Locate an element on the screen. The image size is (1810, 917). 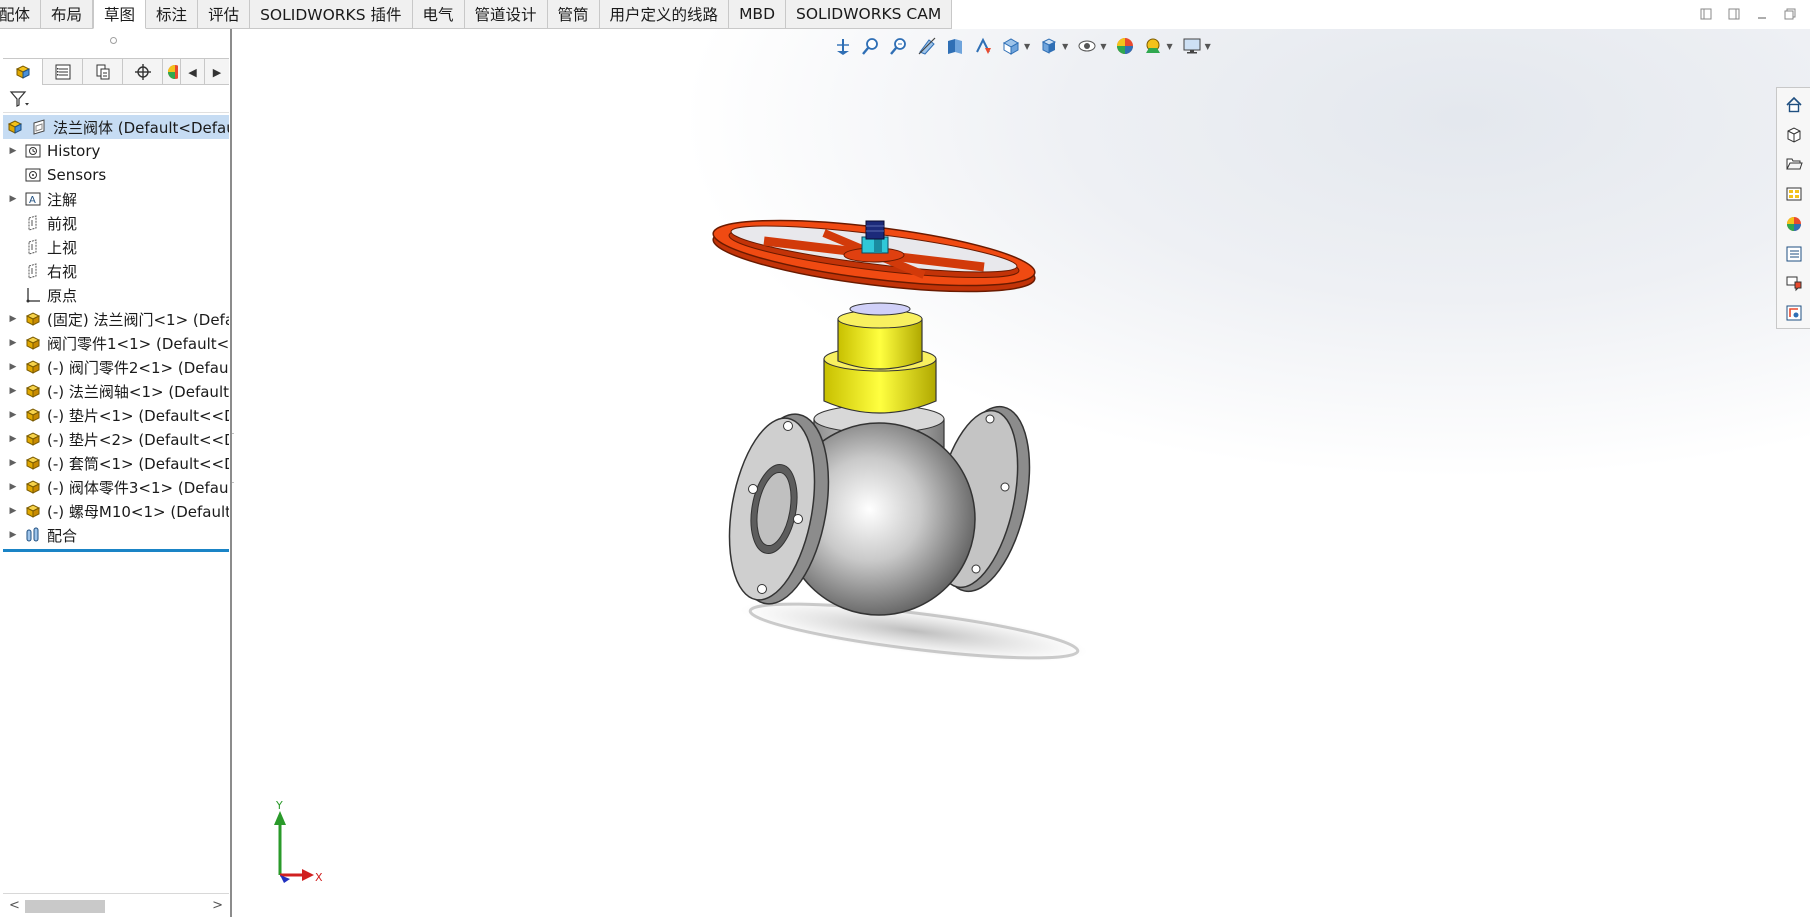
minimize-icon is located at coordinates (1762, 14).